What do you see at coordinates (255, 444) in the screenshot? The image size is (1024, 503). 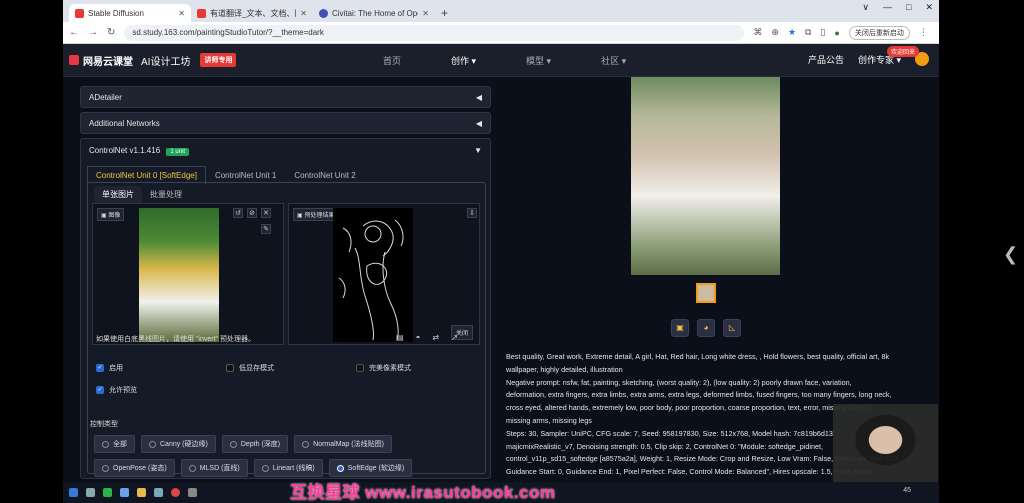 I see `type-depth: Depth (深度)` at bounding box center [255, 444].